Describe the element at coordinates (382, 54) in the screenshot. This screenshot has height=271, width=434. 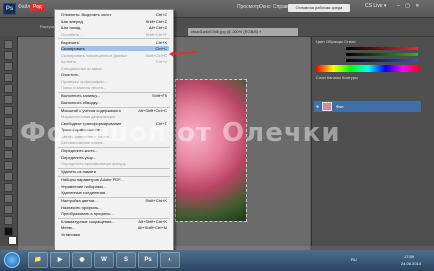
I see `green-slider` at that location.